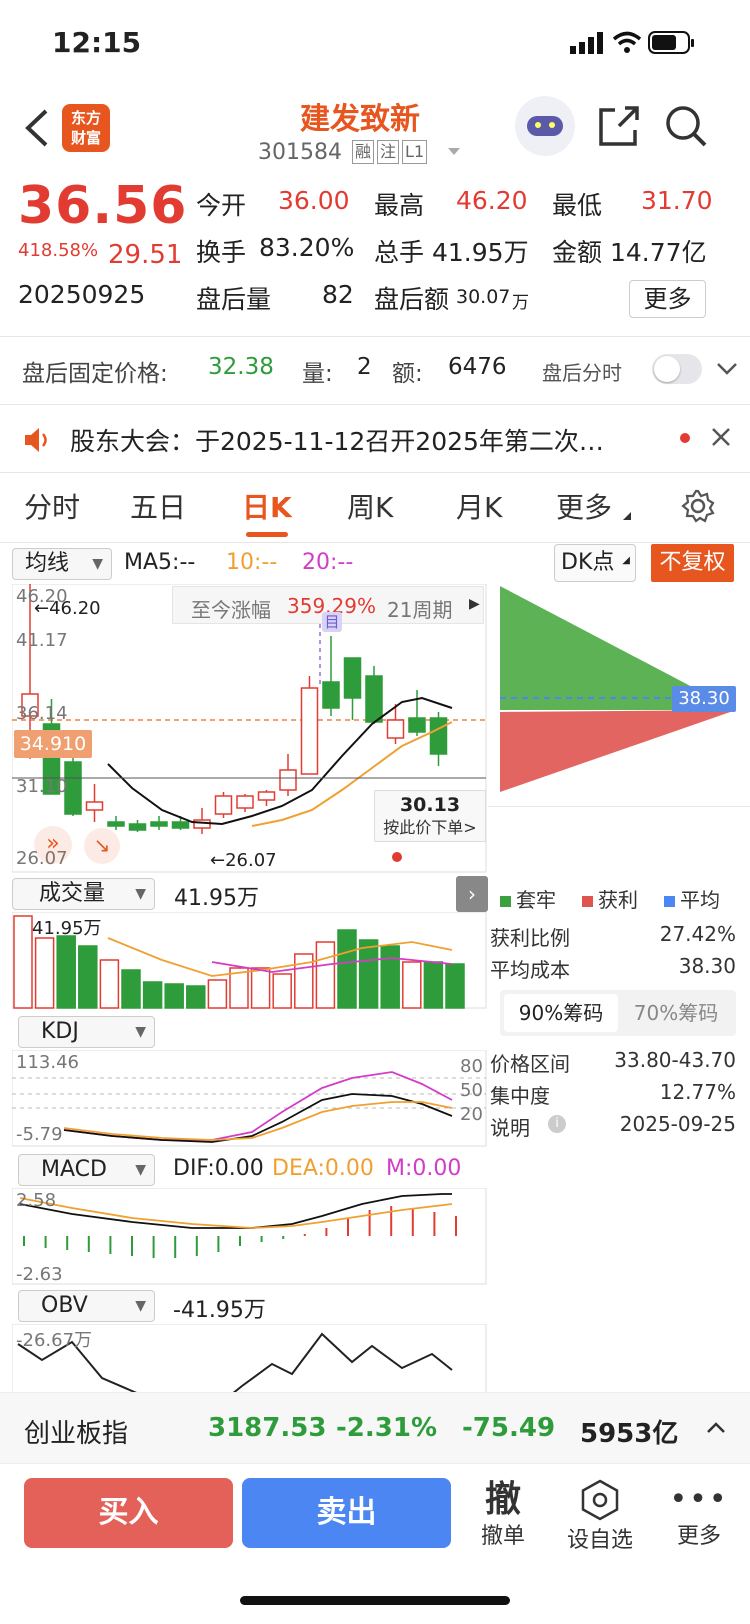 The height and width of the screenshot is (1624, 750). I want to click on gain-period: 21周期, so click(420, 610).